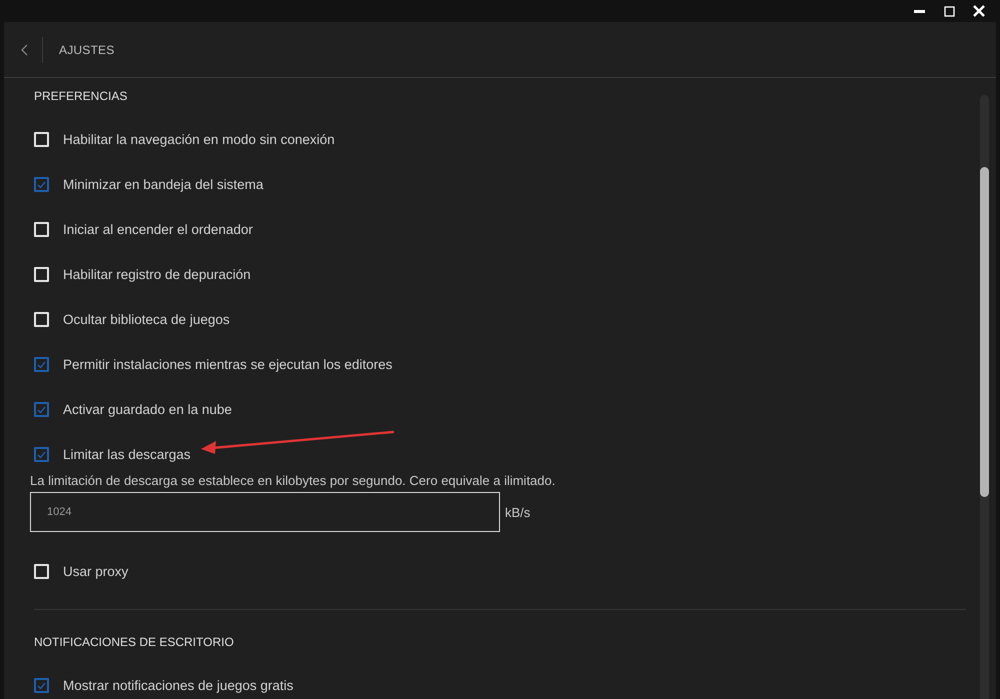 Image resolution: width=1000 pixels, height=699 pixels. What do you see at coordinates (163, 184) in the screenshot?
I see `checkbox-label: Minimizar en bandeja del sistema` at bounding box center [163, 184].